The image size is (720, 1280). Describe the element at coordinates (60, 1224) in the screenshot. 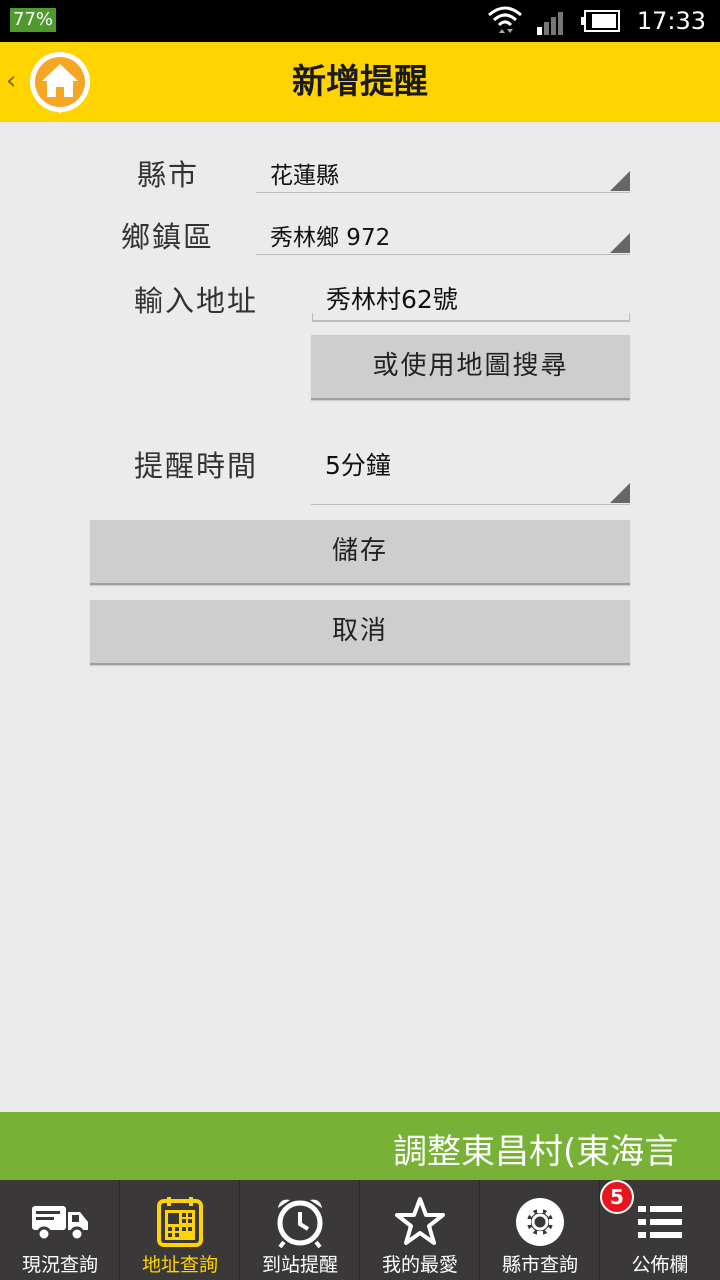

I see `truck-icon` at that location.